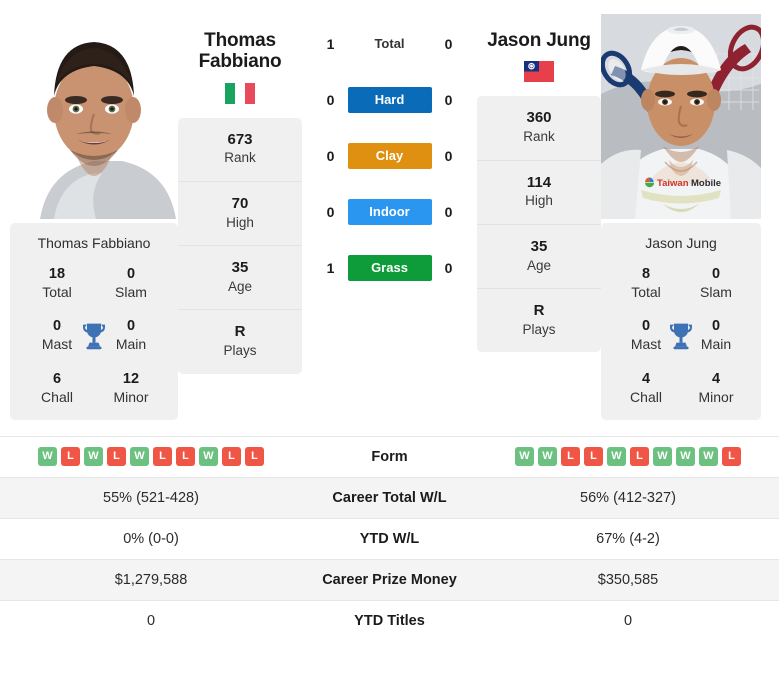 The width and height of the screenshot is (779, 699). What do you see at coordinates (240, 286) in the screenshot?
I see `left-stat-age-label: Age` at bounding box center [240, 286].